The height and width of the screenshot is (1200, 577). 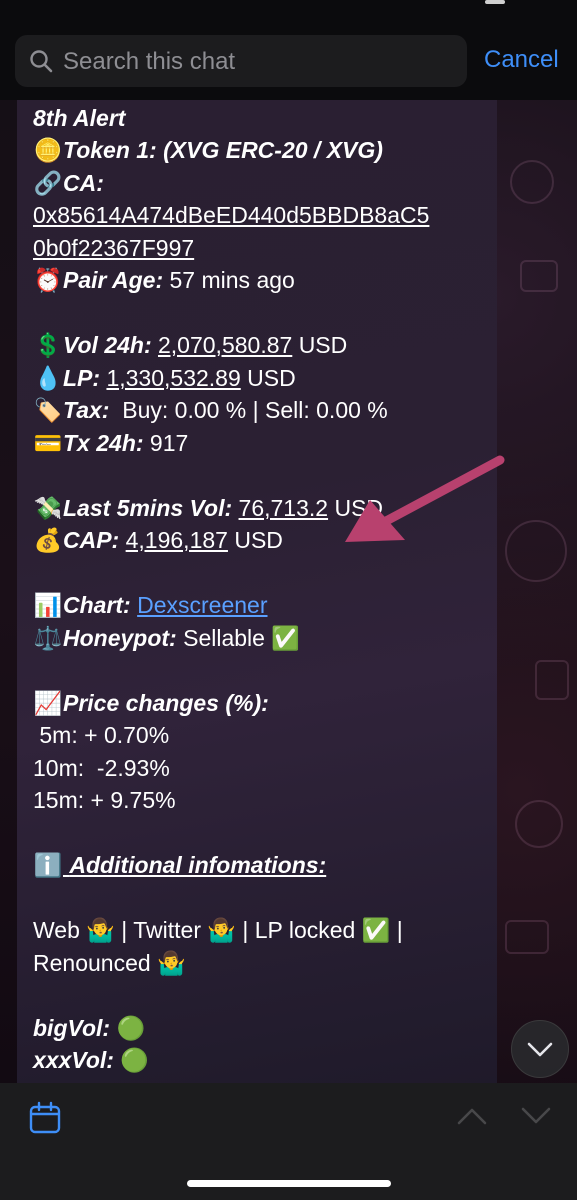 I want to click on search-box, so click(x=241, y=62).